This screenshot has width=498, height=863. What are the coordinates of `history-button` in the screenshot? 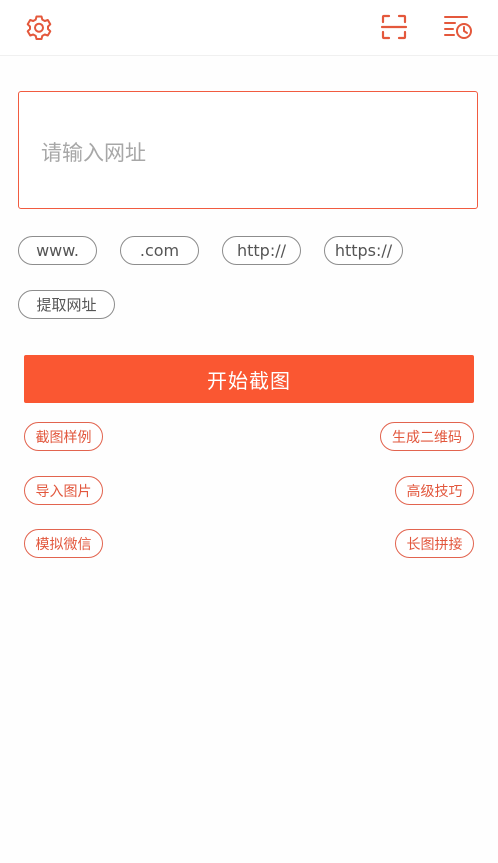 It's located at (458, 27).